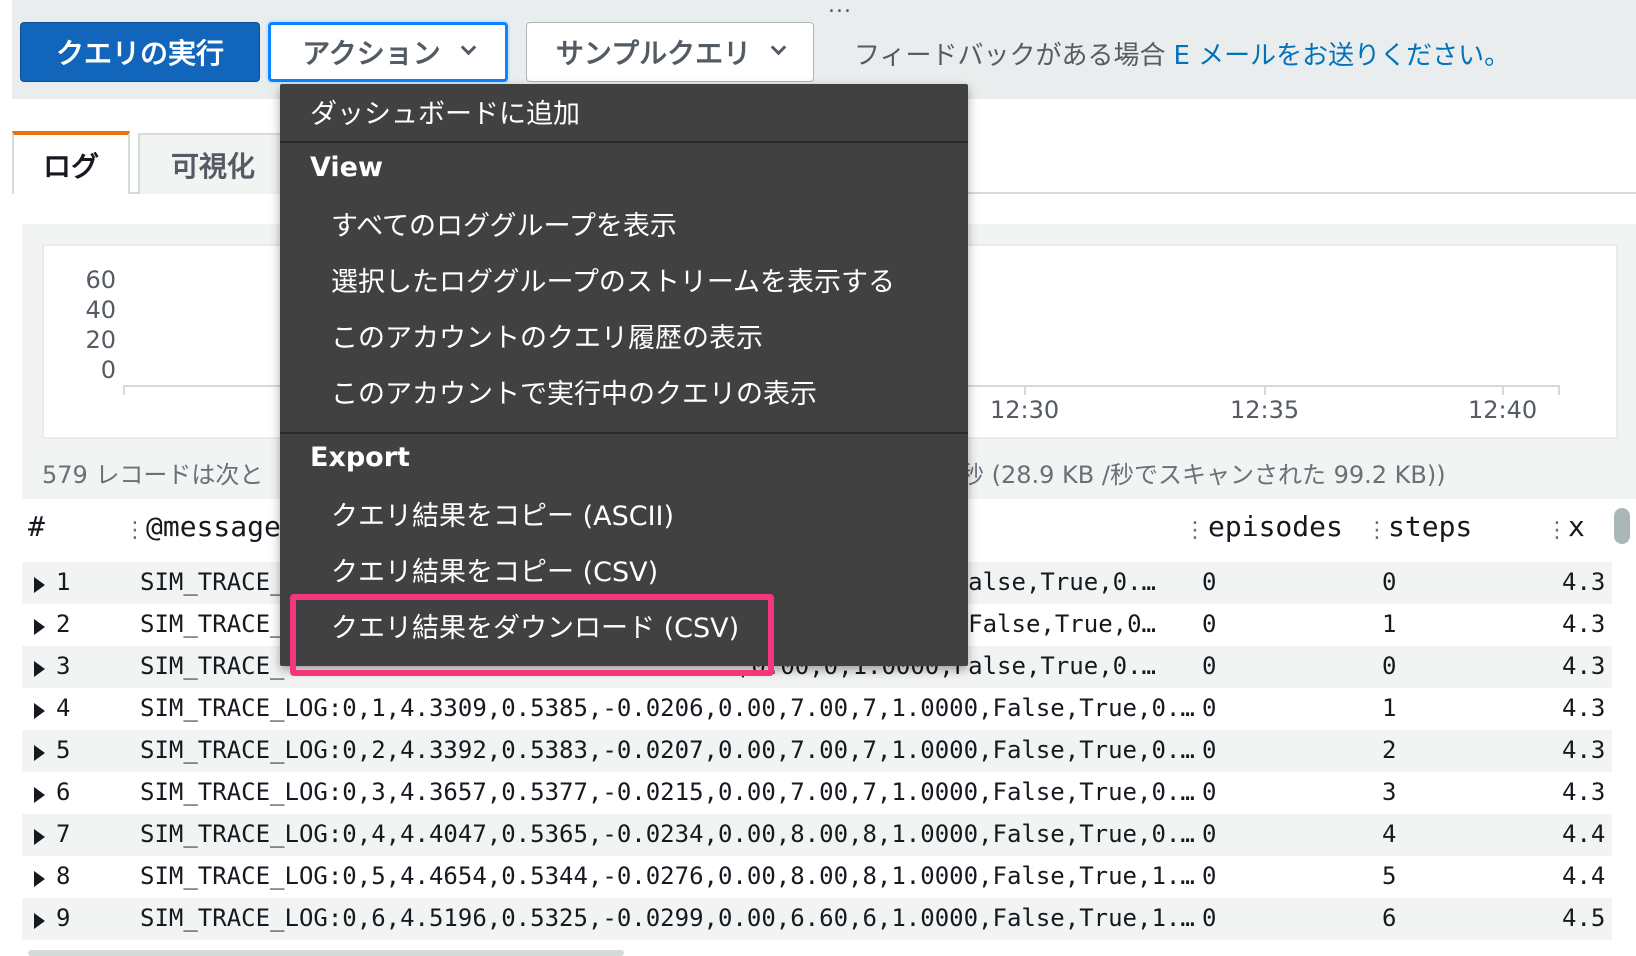  I want to click on sample-queries-button: サンプルクエリ, so click(670, 52).